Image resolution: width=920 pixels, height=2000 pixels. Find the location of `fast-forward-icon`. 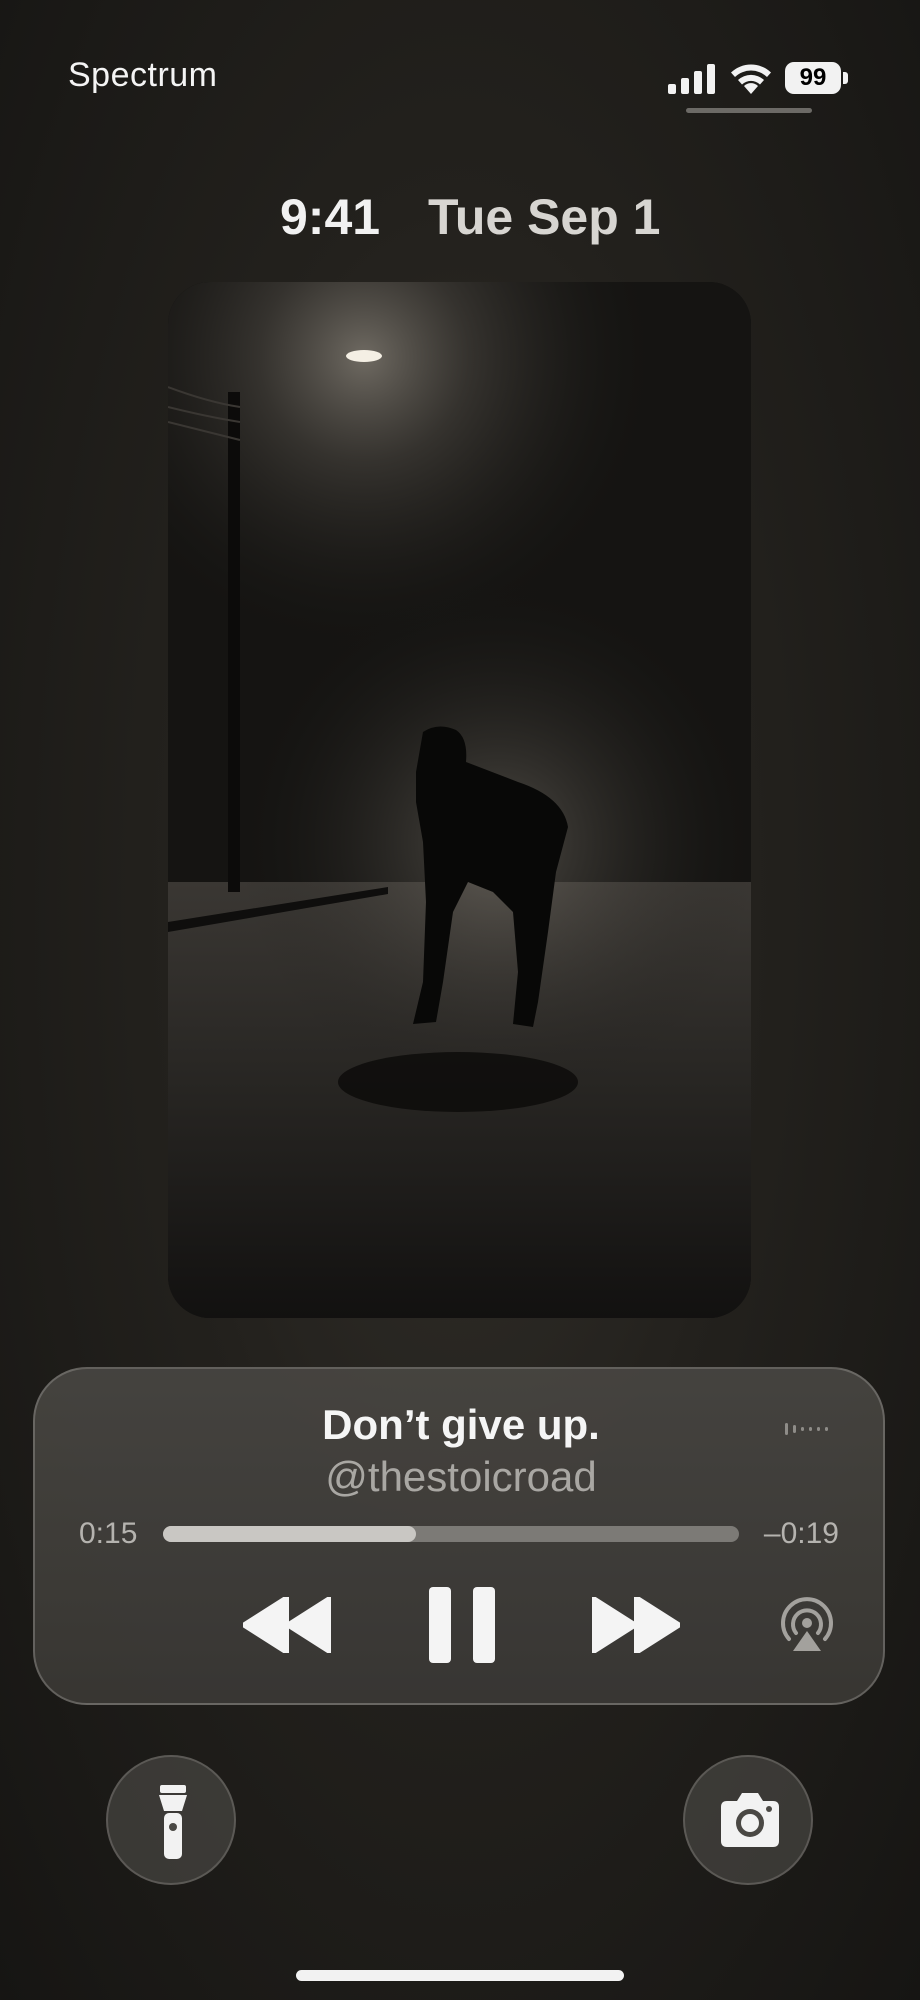

fast-forward-icon is located at coordinates (636, 1625).